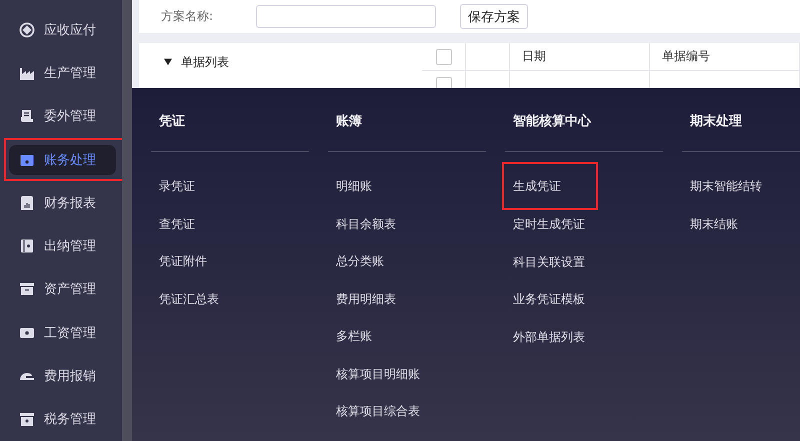 This screenshot has width=800, height=441. Describe the element at coordinates (230, 120) in the screenshot. I see `menu-heading: 凭证` at that location.